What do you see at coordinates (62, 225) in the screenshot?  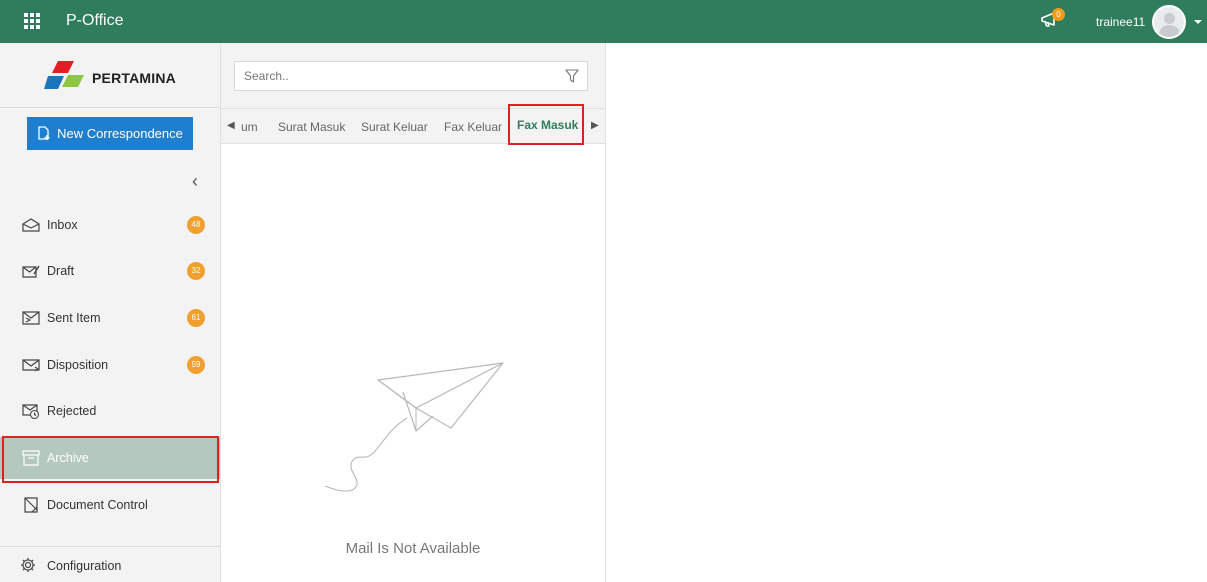 I see `sidebar-item-label: Inbox` at bounding box center [62, 225].